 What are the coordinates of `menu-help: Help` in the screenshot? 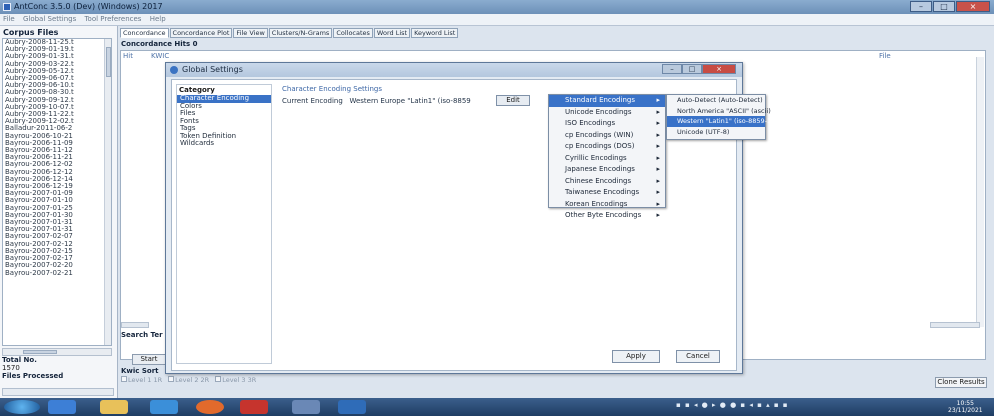 It's located at (158, 19).